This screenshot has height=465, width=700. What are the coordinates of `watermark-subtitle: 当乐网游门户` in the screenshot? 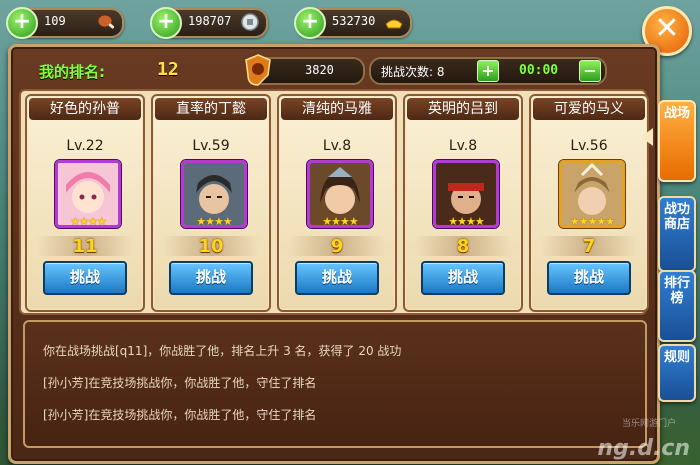 It's located at (648, 424).